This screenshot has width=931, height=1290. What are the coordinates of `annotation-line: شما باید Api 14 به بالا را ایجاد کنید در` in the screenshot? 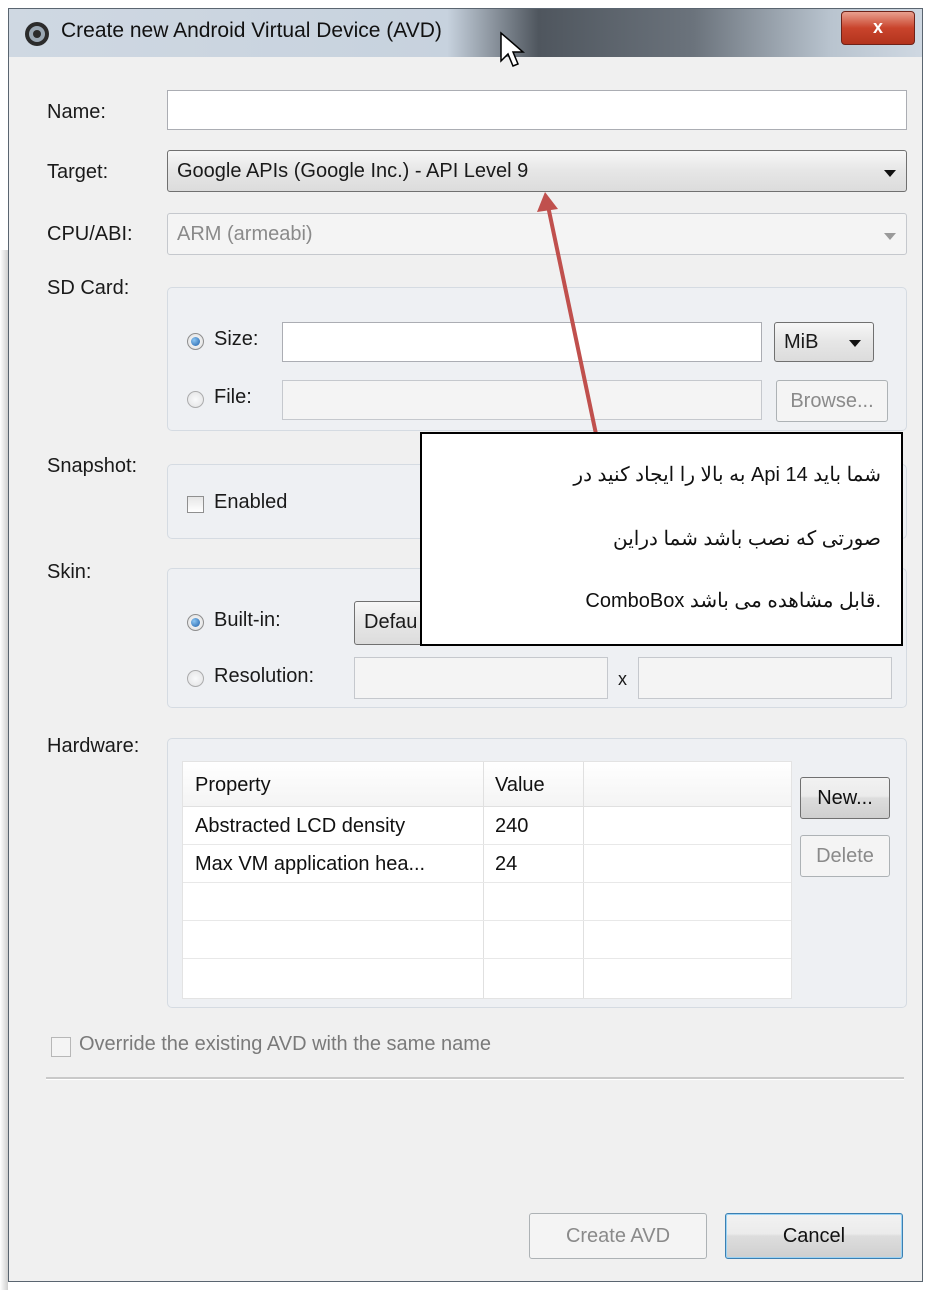 It's located at (727, 475).